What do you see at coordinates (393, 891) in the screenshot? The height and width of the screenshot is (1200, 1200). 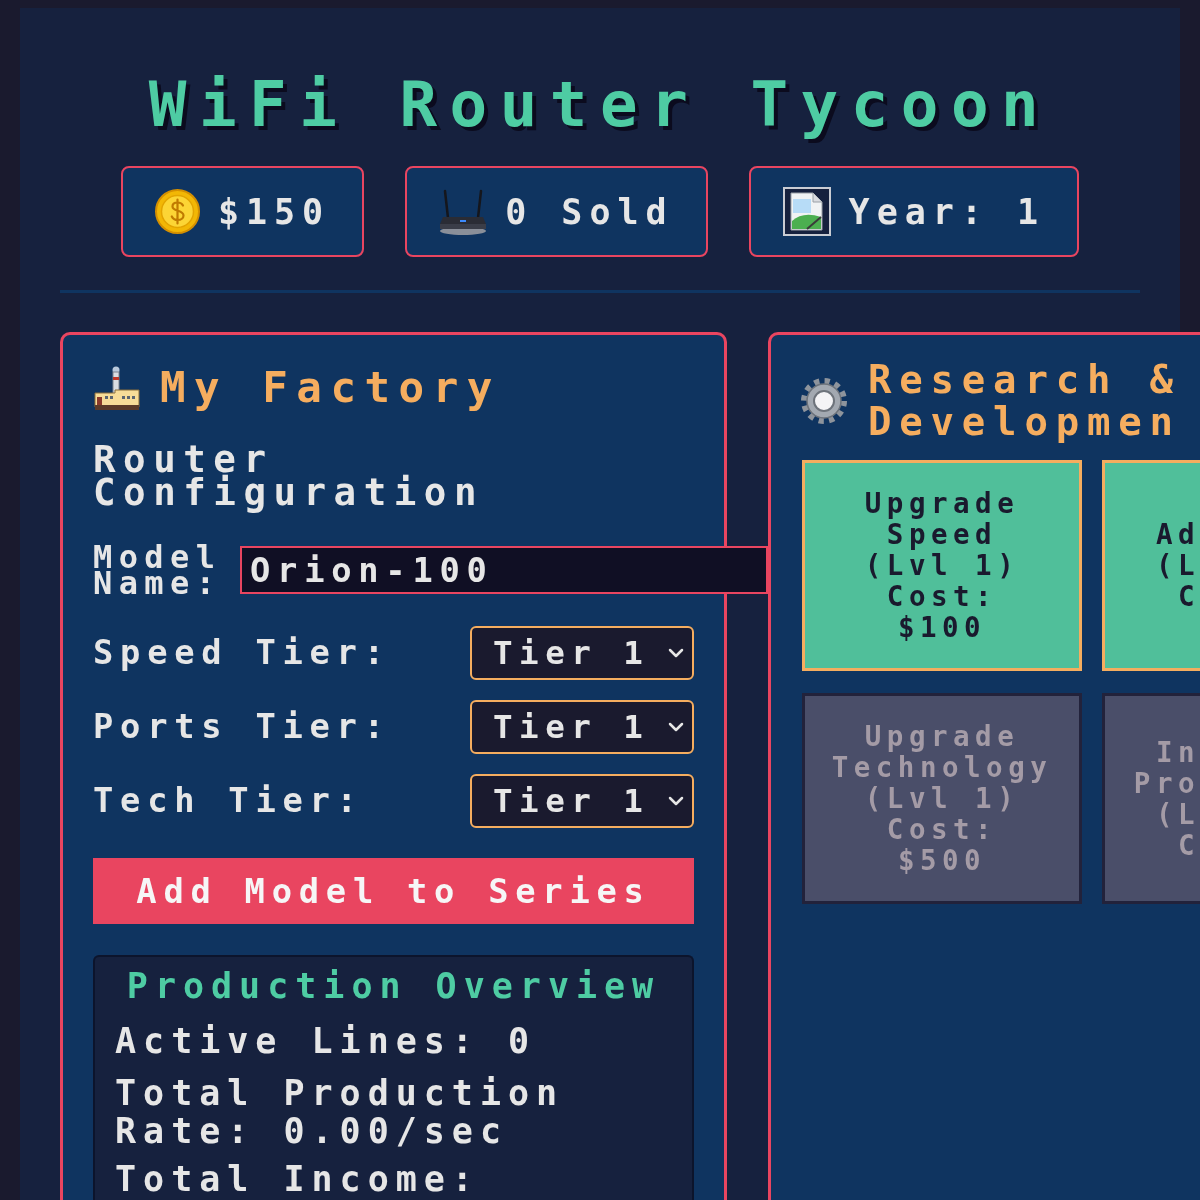 I see `add-model-button: Add Model to Series` at bounding box center [393, 891].